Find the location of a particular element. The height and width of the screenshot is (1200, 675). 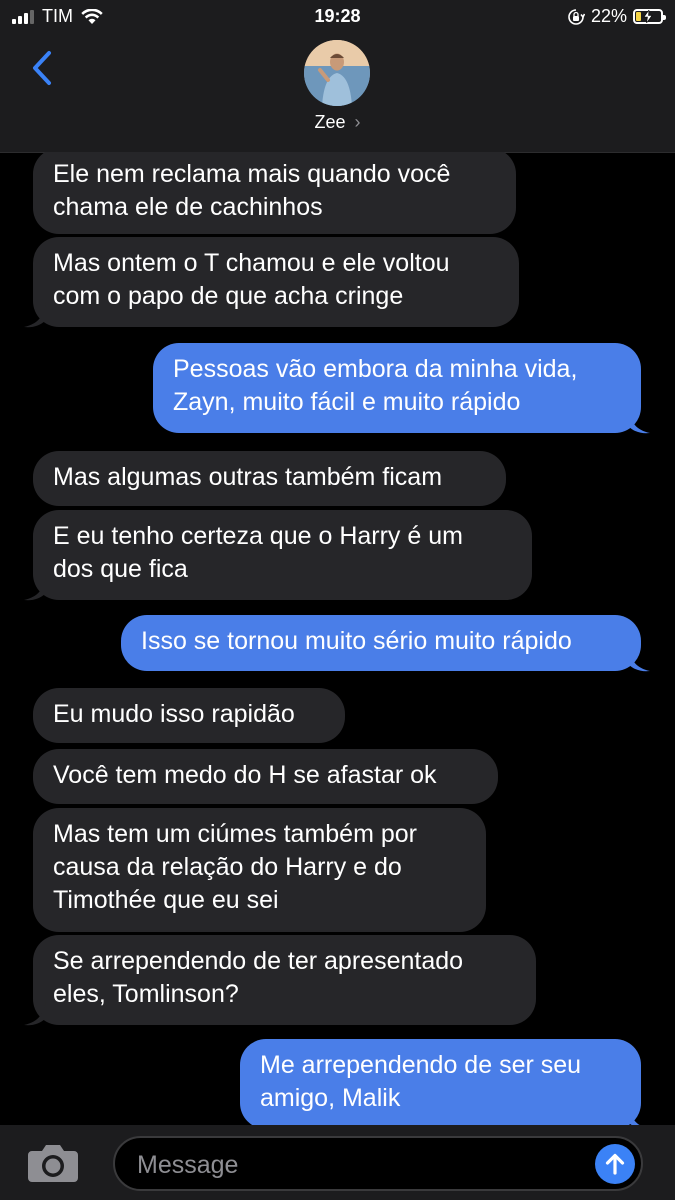

battery-charging-icon is located at coordinates (649, 16).